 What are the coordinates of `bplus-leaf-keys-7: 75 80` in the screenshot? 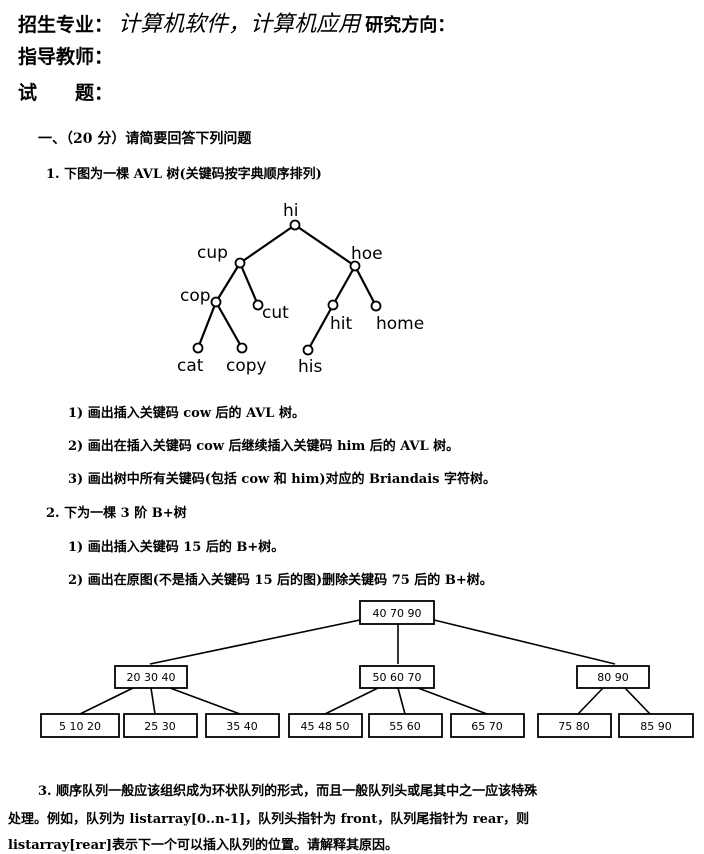 It's located at (574, 726).